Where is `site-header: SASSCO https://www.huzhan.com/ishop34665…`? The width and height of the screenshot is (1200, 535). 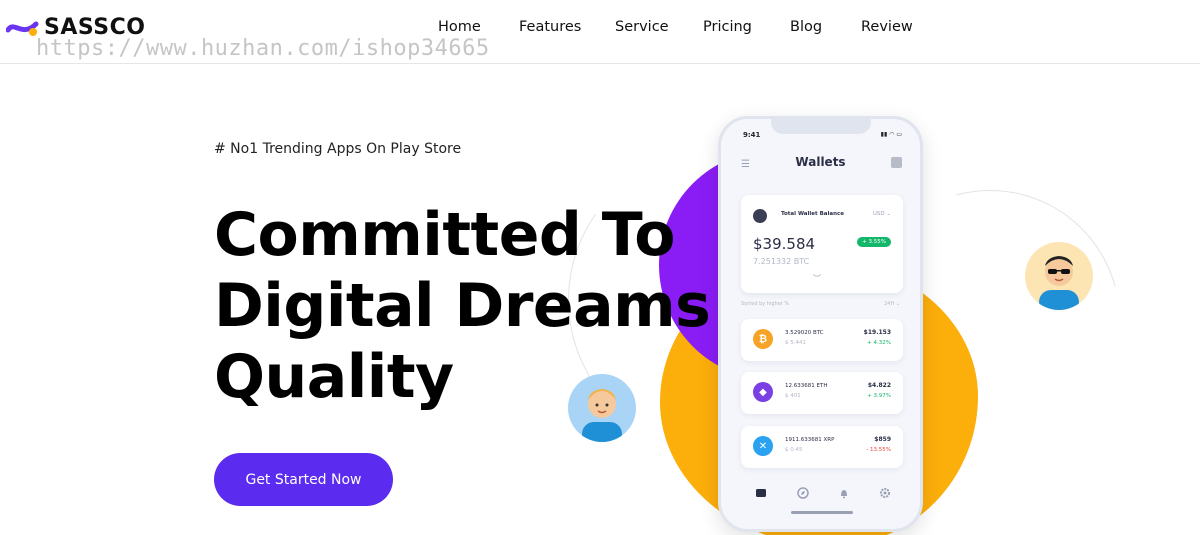 site-header: SASSCO https://www.huzhan.com/ishop34665… is located at coordinates (600, 32).